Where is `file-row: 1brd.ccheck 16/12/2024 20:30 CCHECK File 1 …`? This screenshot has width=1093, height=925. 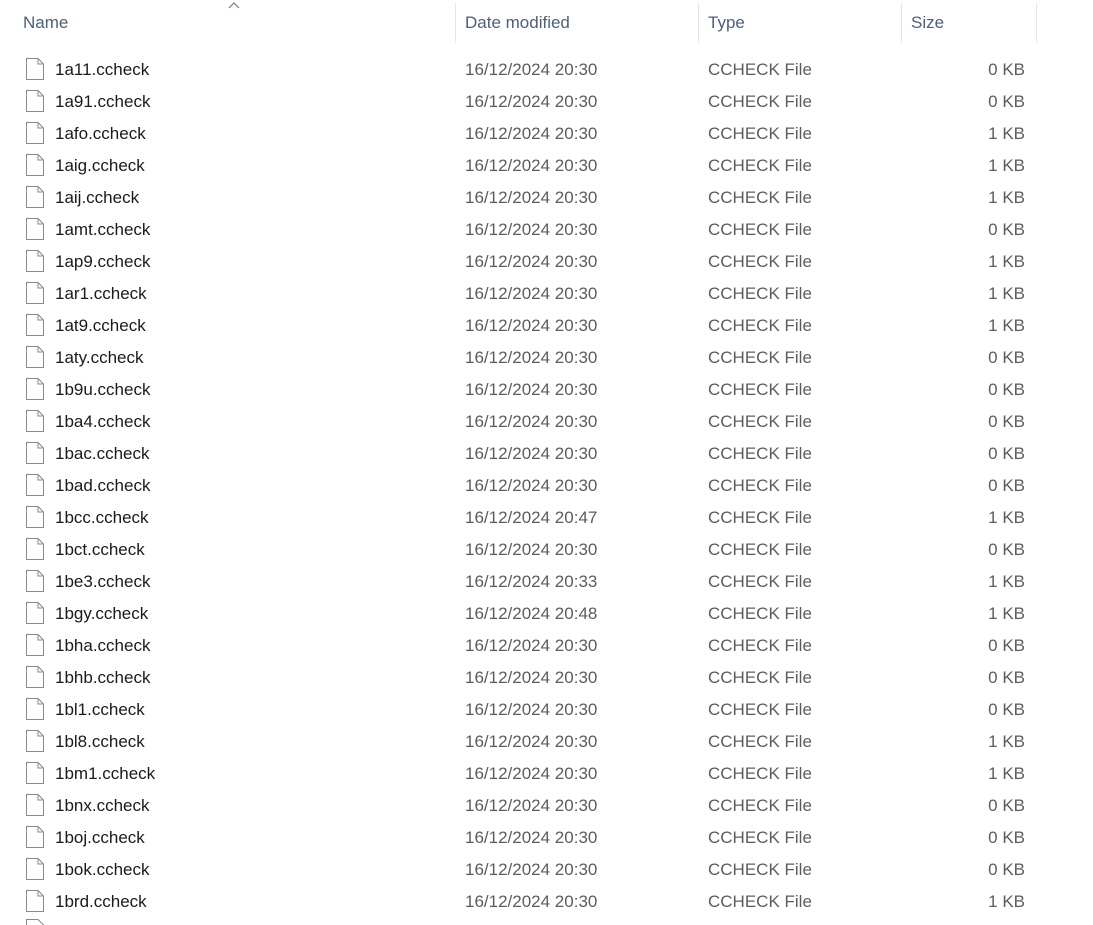 file-row: 1brd.ccheck 16/12/2024 20:30 CCHECK File 1 … is located at coordinates (520, 902).